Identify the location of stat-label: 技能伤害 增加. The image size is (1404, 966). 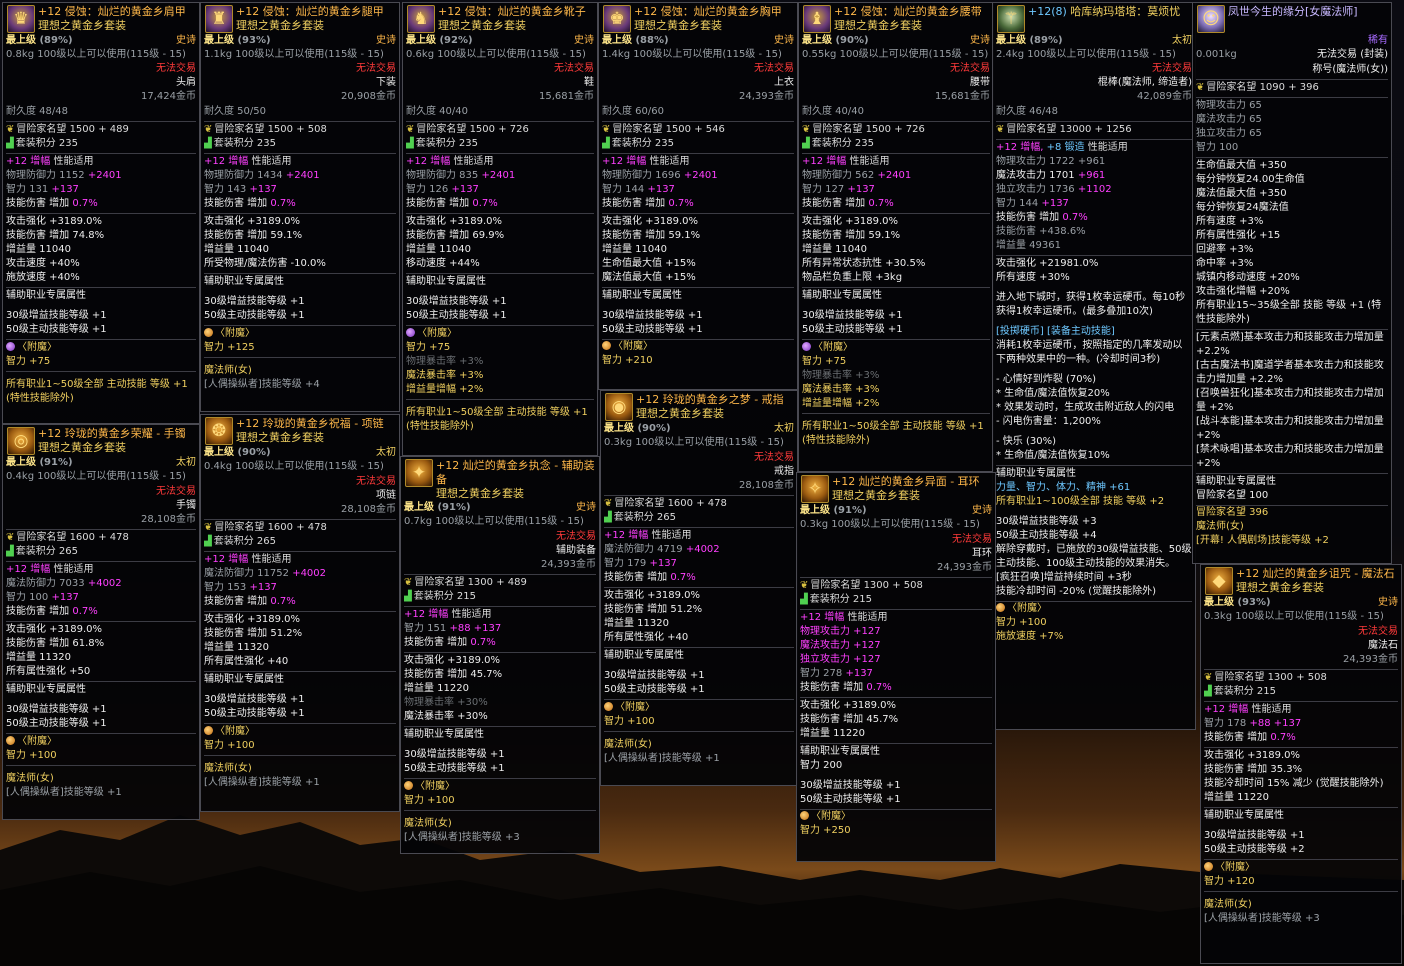
(236, 601).